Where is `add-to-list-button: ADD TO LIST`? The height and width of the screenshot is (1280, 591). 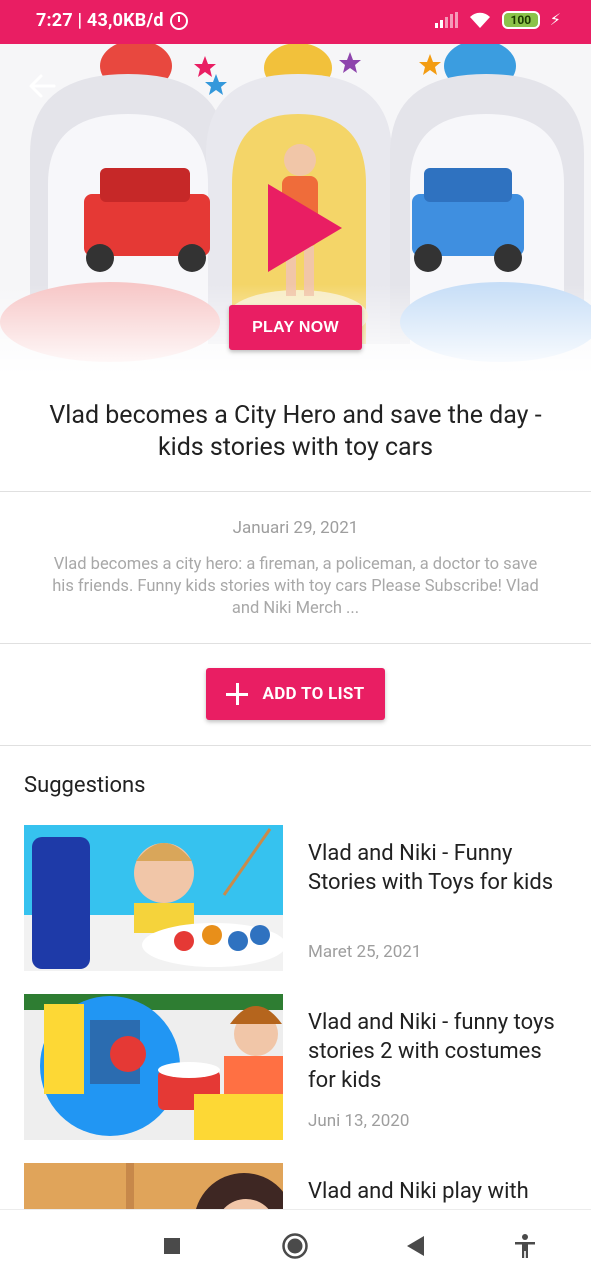 add-to-list-button: ADD TO LIST is located at coordinates (295, 694).